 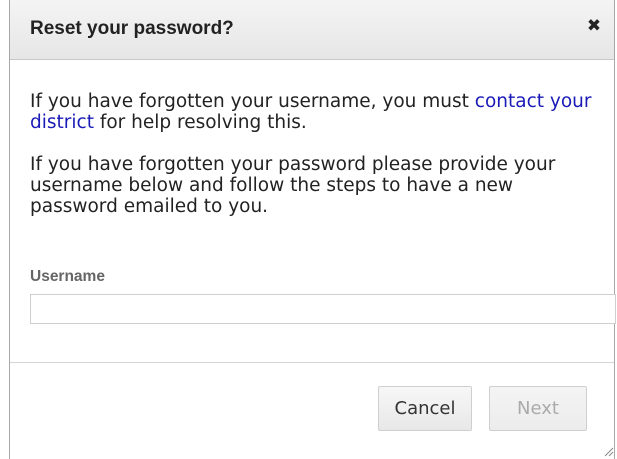 I want to click on dialog-titlebar: Reset your password? ✖, so click(x=312, y=30).